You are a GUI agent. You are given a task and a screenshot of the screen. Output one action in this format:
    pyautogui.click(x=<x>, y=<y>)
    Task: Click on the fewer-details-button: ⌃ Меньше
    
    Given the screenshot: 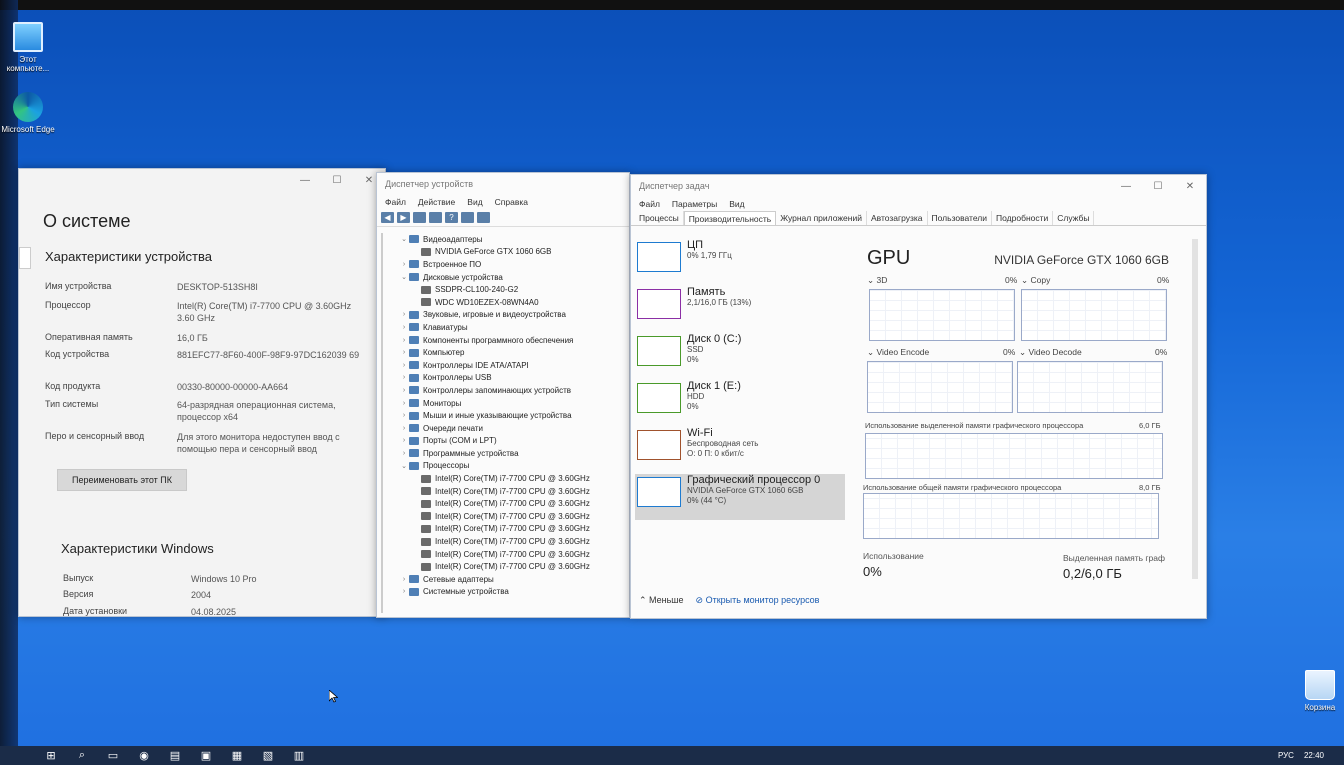 What is the action you would take?
    pyautogui.click(x=661, y=600)
    